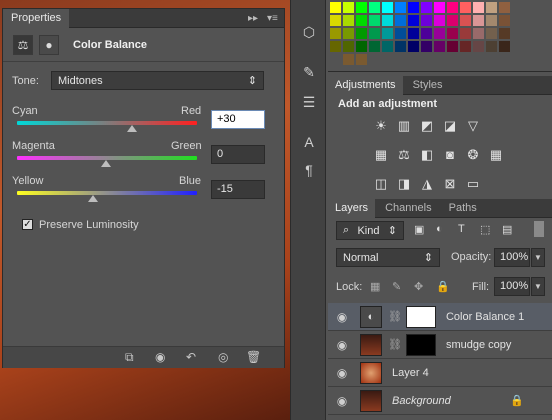 The height and width of the screenshot is (420, 552). I want to click on filter-smart-icon: ▤, so click(507, 229).